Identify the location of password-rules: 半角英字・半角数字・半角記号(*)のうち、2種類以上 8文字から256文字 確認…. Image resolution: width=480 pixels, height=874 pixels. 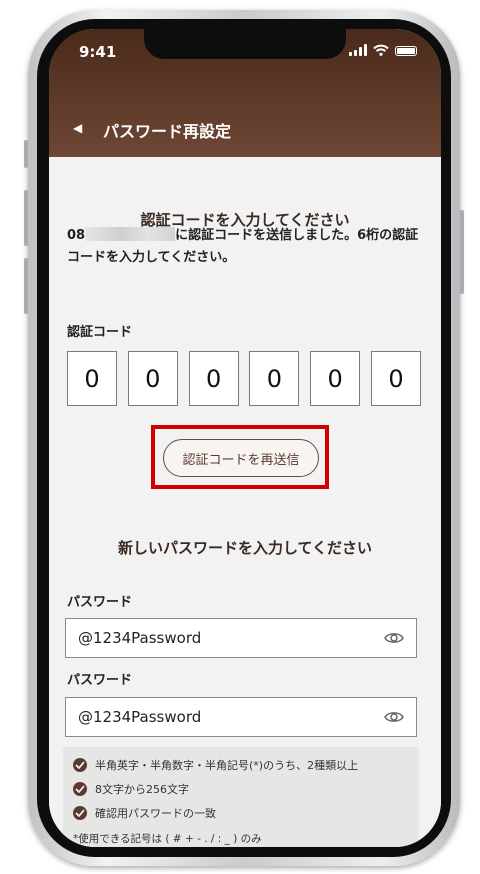
(241, 797).